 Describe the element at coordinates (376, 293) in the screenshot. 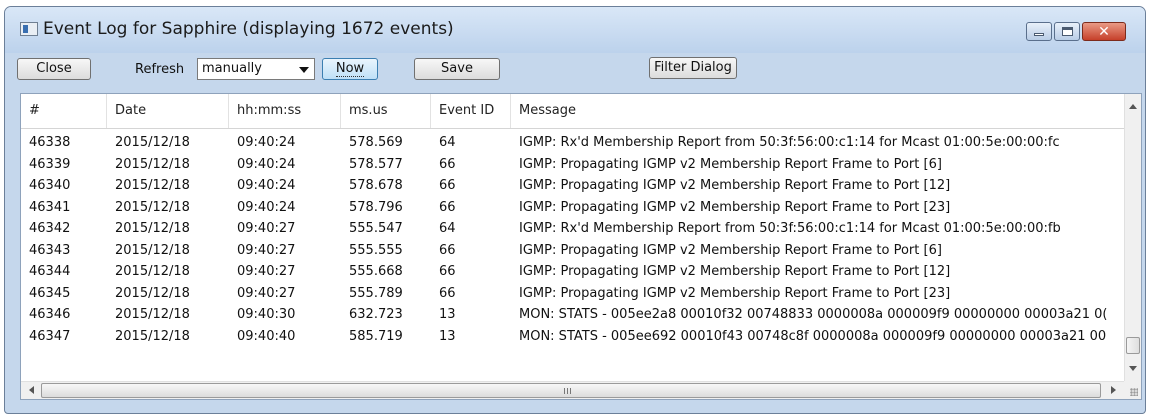

I see `msus-cell: 555.789` at that location.